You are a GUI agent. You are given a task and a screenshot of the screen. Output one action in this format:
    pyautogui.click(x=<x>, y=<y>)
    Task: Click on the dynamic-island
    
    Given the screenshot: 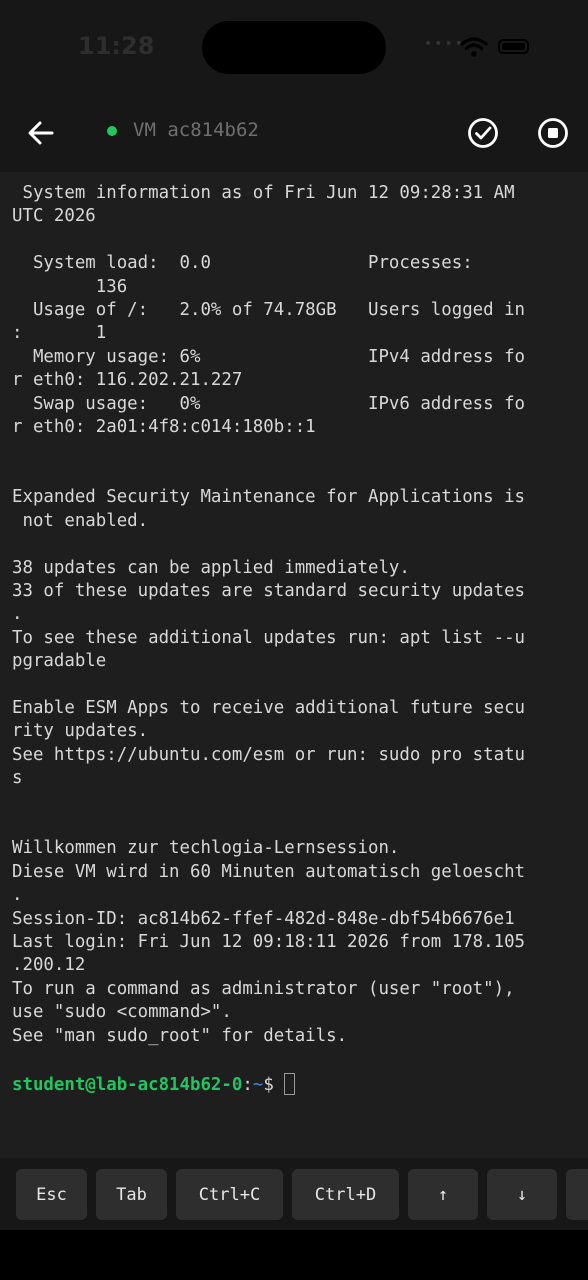 What is the action you would take?
    pyautogui.click(x=294, y=47)
    